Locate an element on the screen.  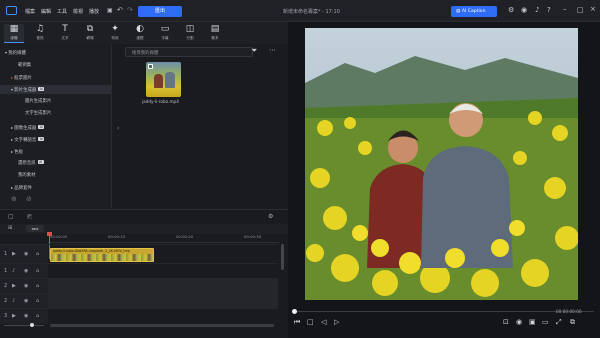
menu-edit: 編輯 is located at coordinates (46, 11).